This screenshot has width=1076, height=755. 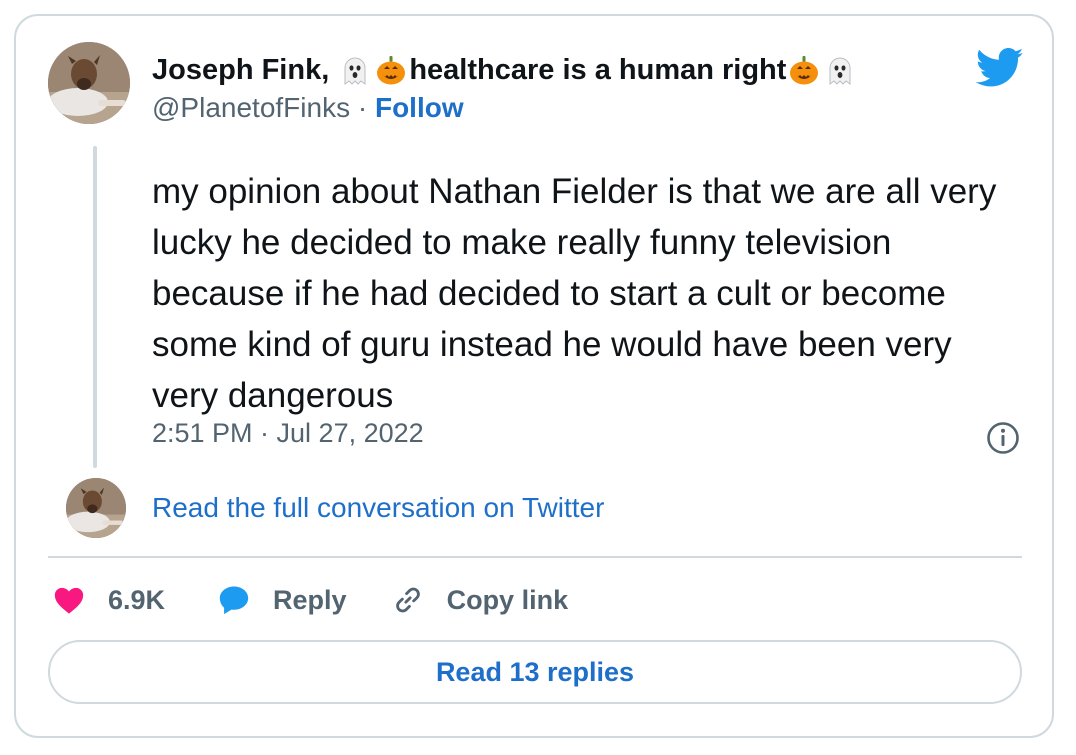 What do you see at coordinates (535, 672) in the screenshot?
I see `read-replies-button: Read 13 replies` at bounding box center [535, 672].